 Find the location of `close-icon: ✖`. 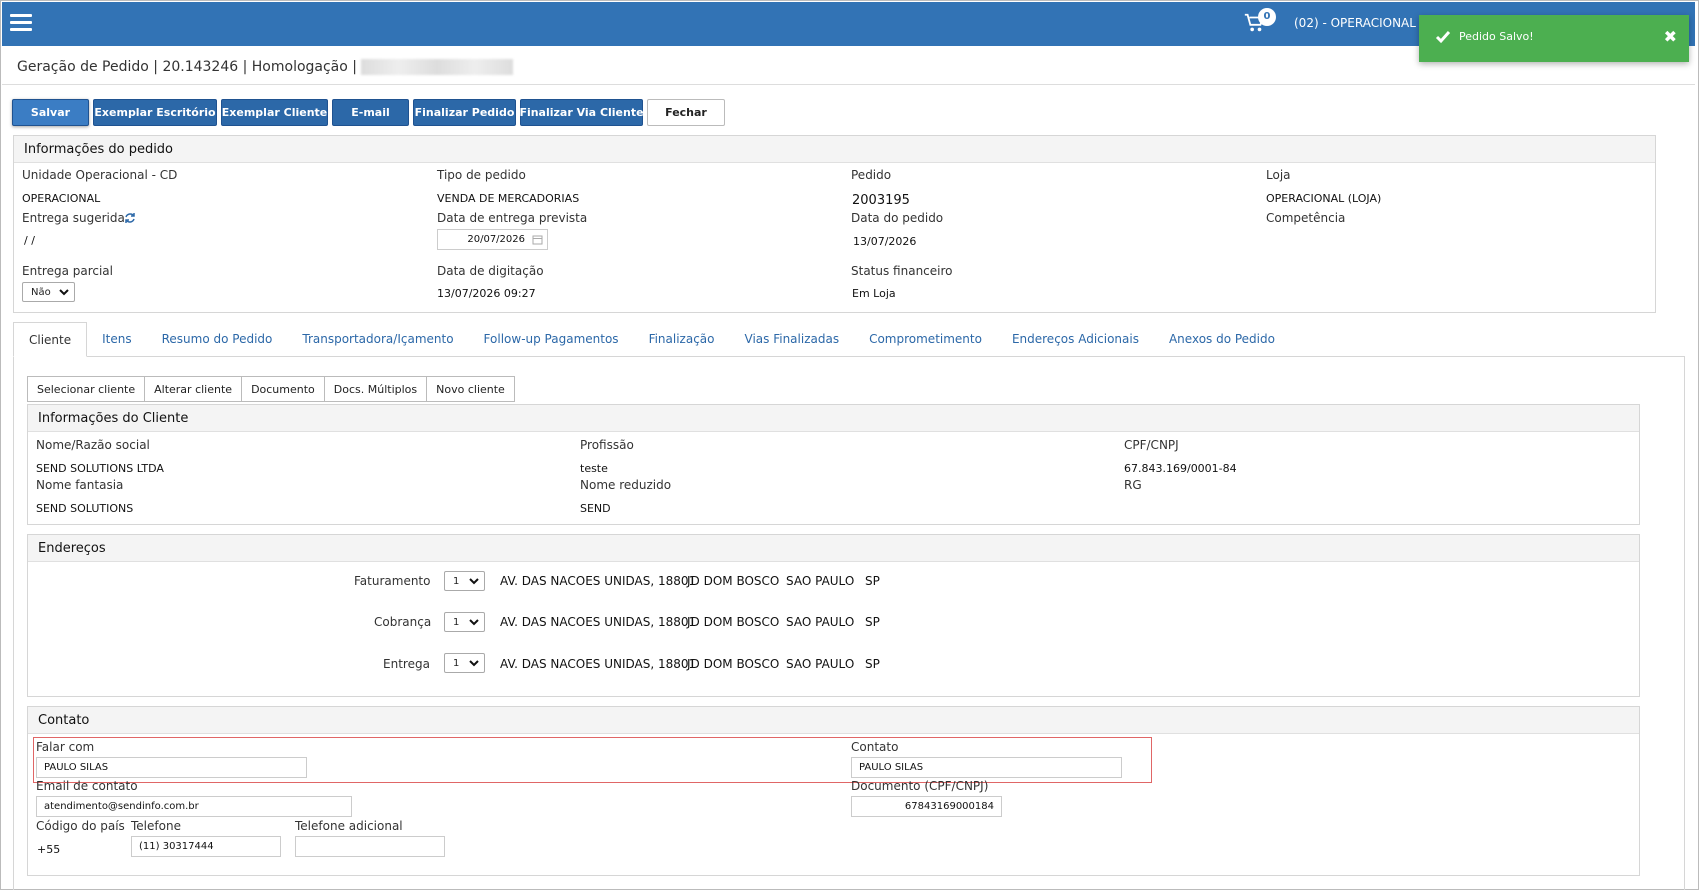

close-icon: ✖ is located at coordinates (1670, 36).